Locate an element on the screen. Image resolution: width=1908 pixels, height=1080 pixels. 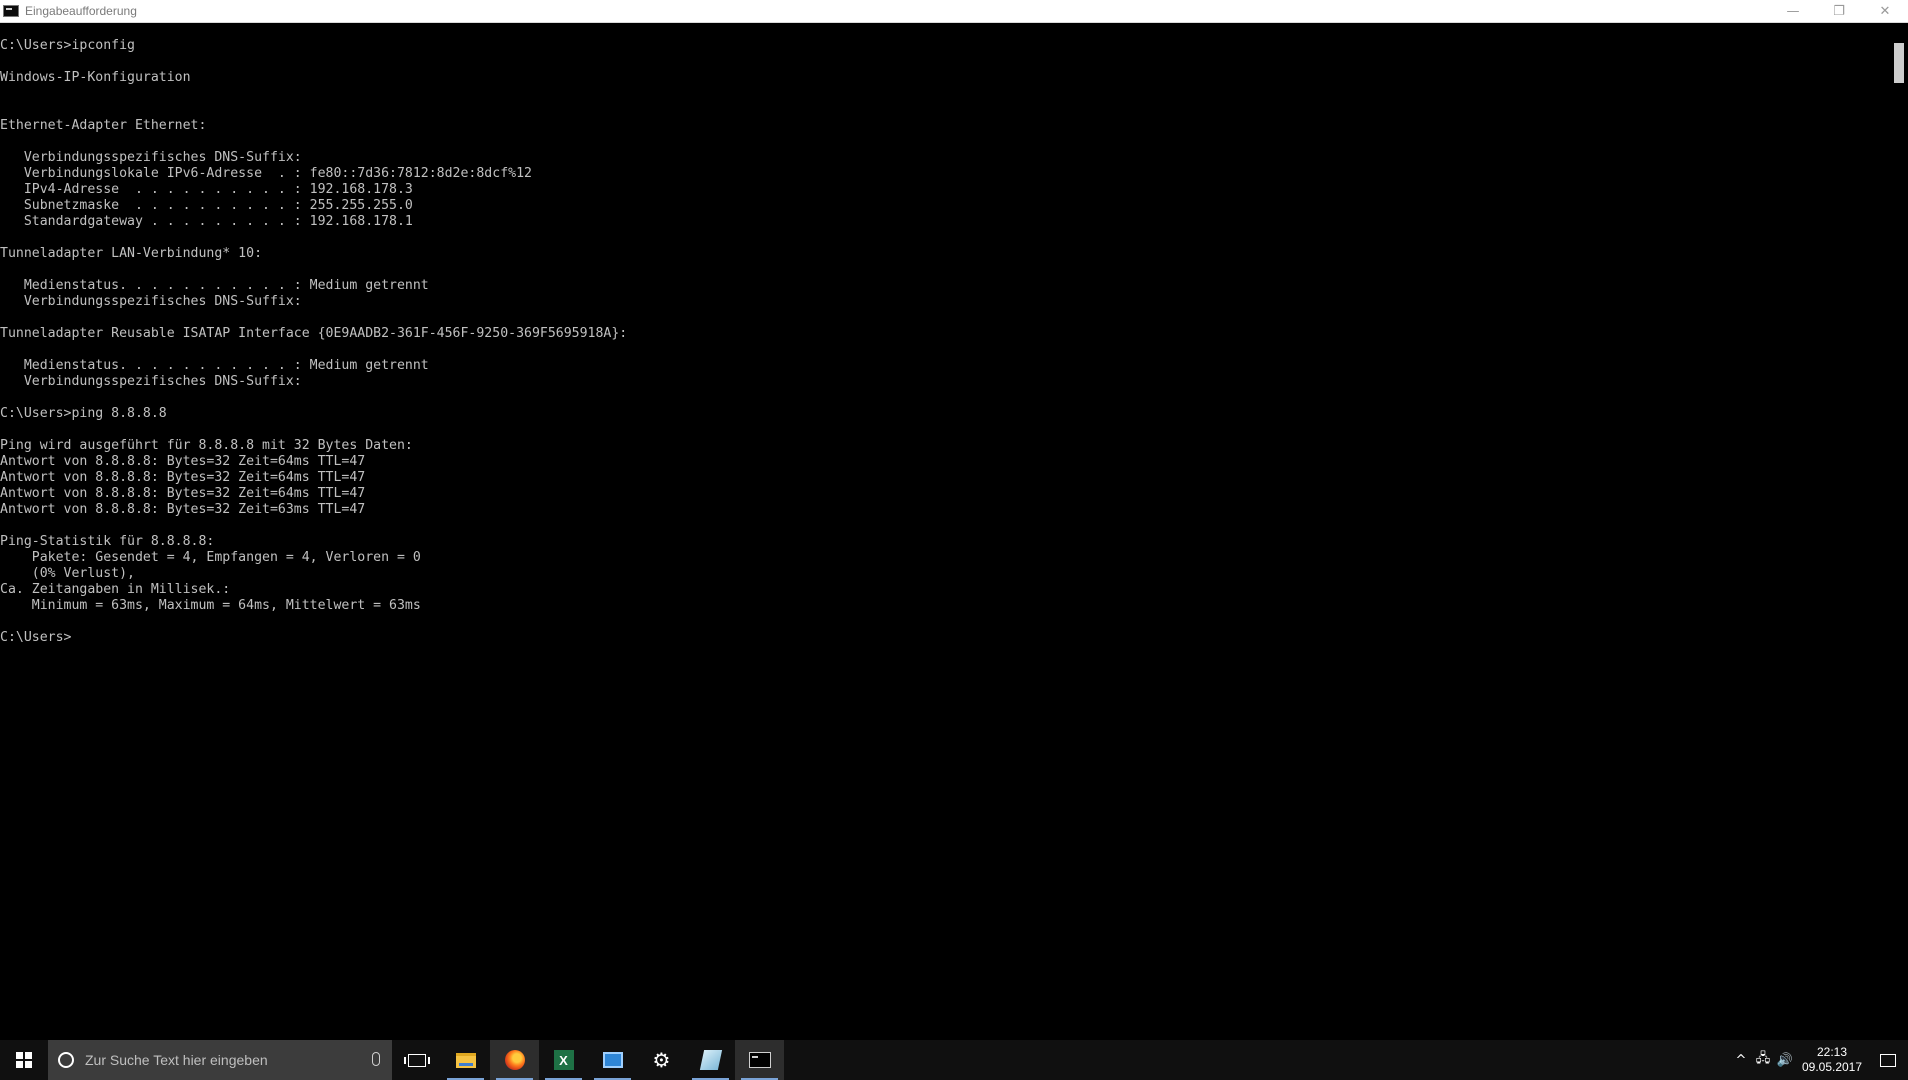
network-status-icon: 🖧 is located at coordinates (1763, 1060).